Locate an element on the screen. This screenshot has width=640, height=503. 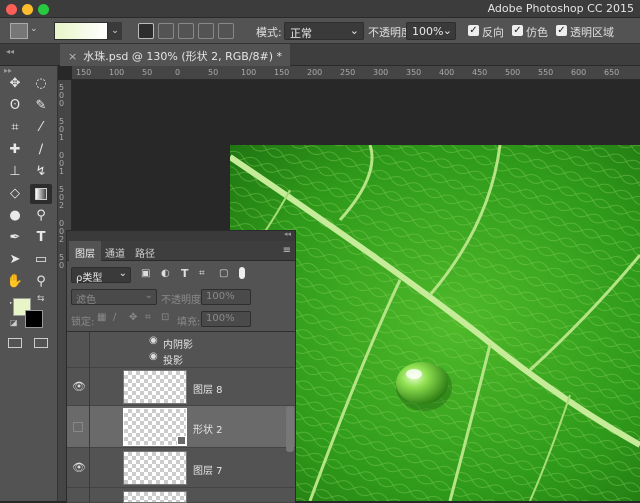
gradient-picker-chevron-icon: ⌄ is located at coordinates (115, 31).